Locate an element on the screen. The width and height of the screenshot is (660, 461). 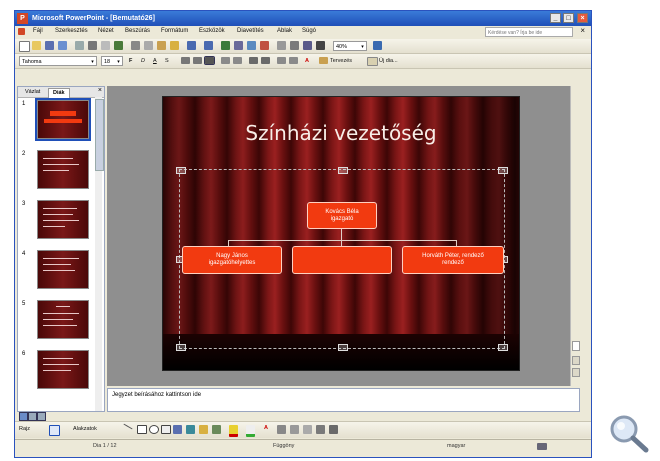
undo-icon is located at coordinates (191, 45).